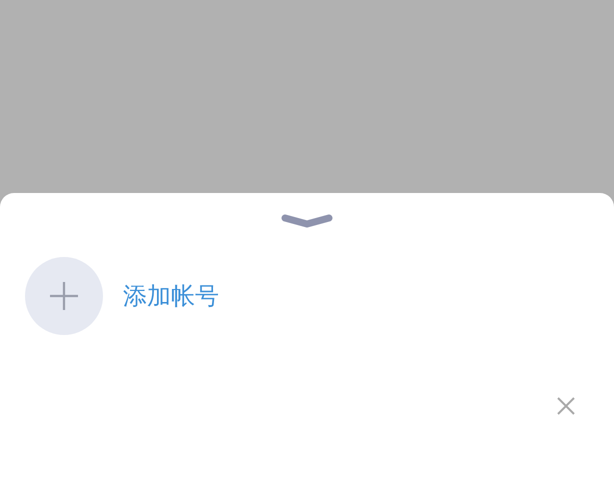 The image size is (614, 500). Describe the element at coordinates (307, 221) in the screenshot. I see `collapse-handle-icon` at that location.